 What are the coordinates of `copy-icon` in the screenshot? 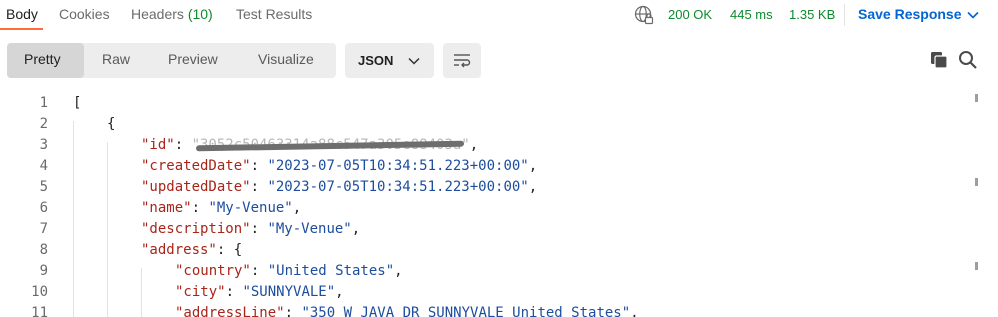 It's located at (939, 60).